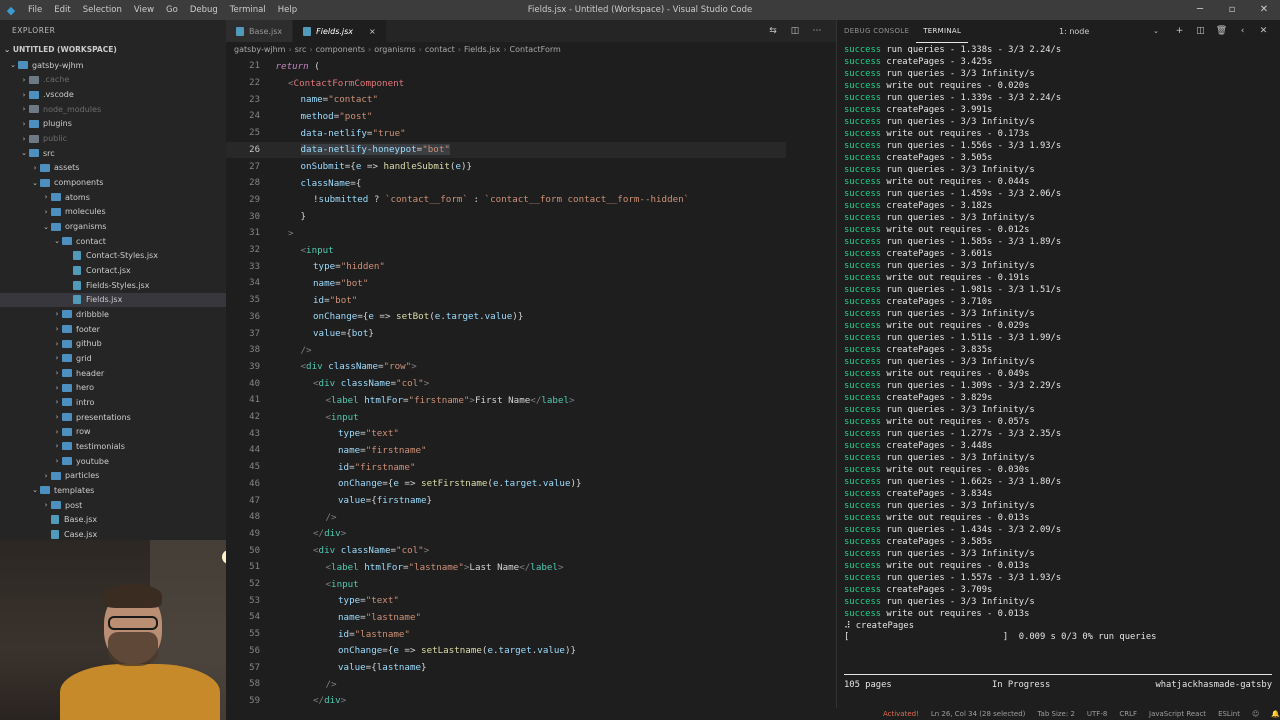  Describe the element at coordinates (113, 300) in the screenshot. I see `tree-item-fields-jsx: Fields.jsx` at that location.